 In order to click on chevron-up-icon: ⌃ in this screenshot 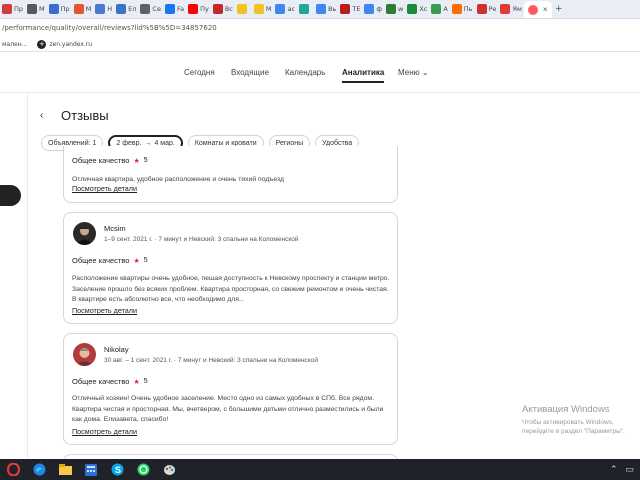, I will do `click(614, 469)`.